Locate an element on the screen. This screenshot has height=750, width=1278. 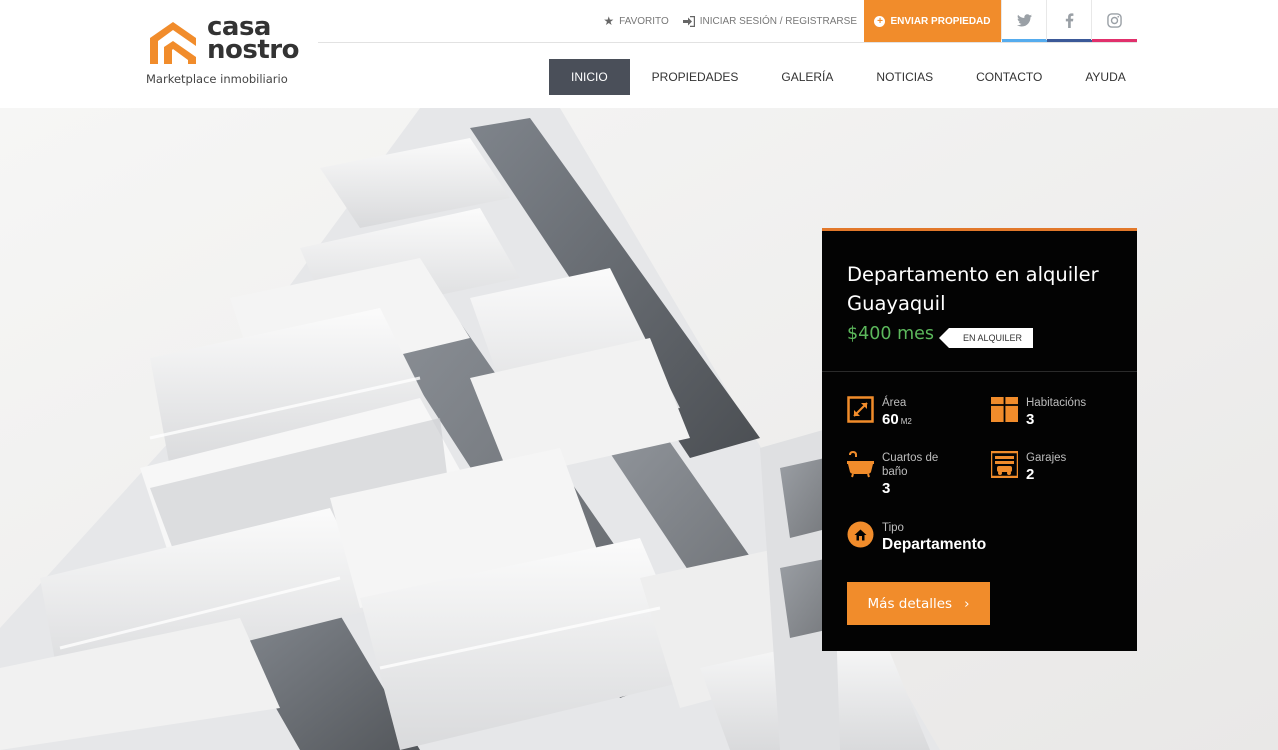
send-property-button: + ENVIAR PROPIEDAD is located at coordinates (932, 21).